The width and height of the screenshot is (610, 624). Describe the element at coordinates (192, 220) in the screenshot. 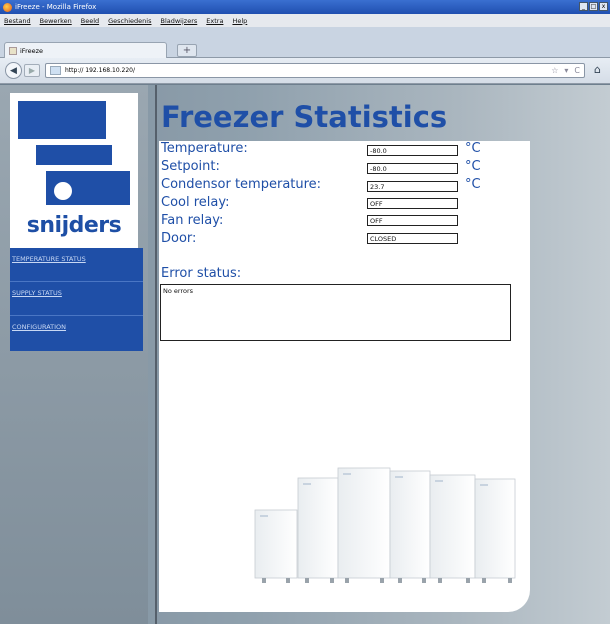

I see `fan-relay-label: Fan relay:` at that location.